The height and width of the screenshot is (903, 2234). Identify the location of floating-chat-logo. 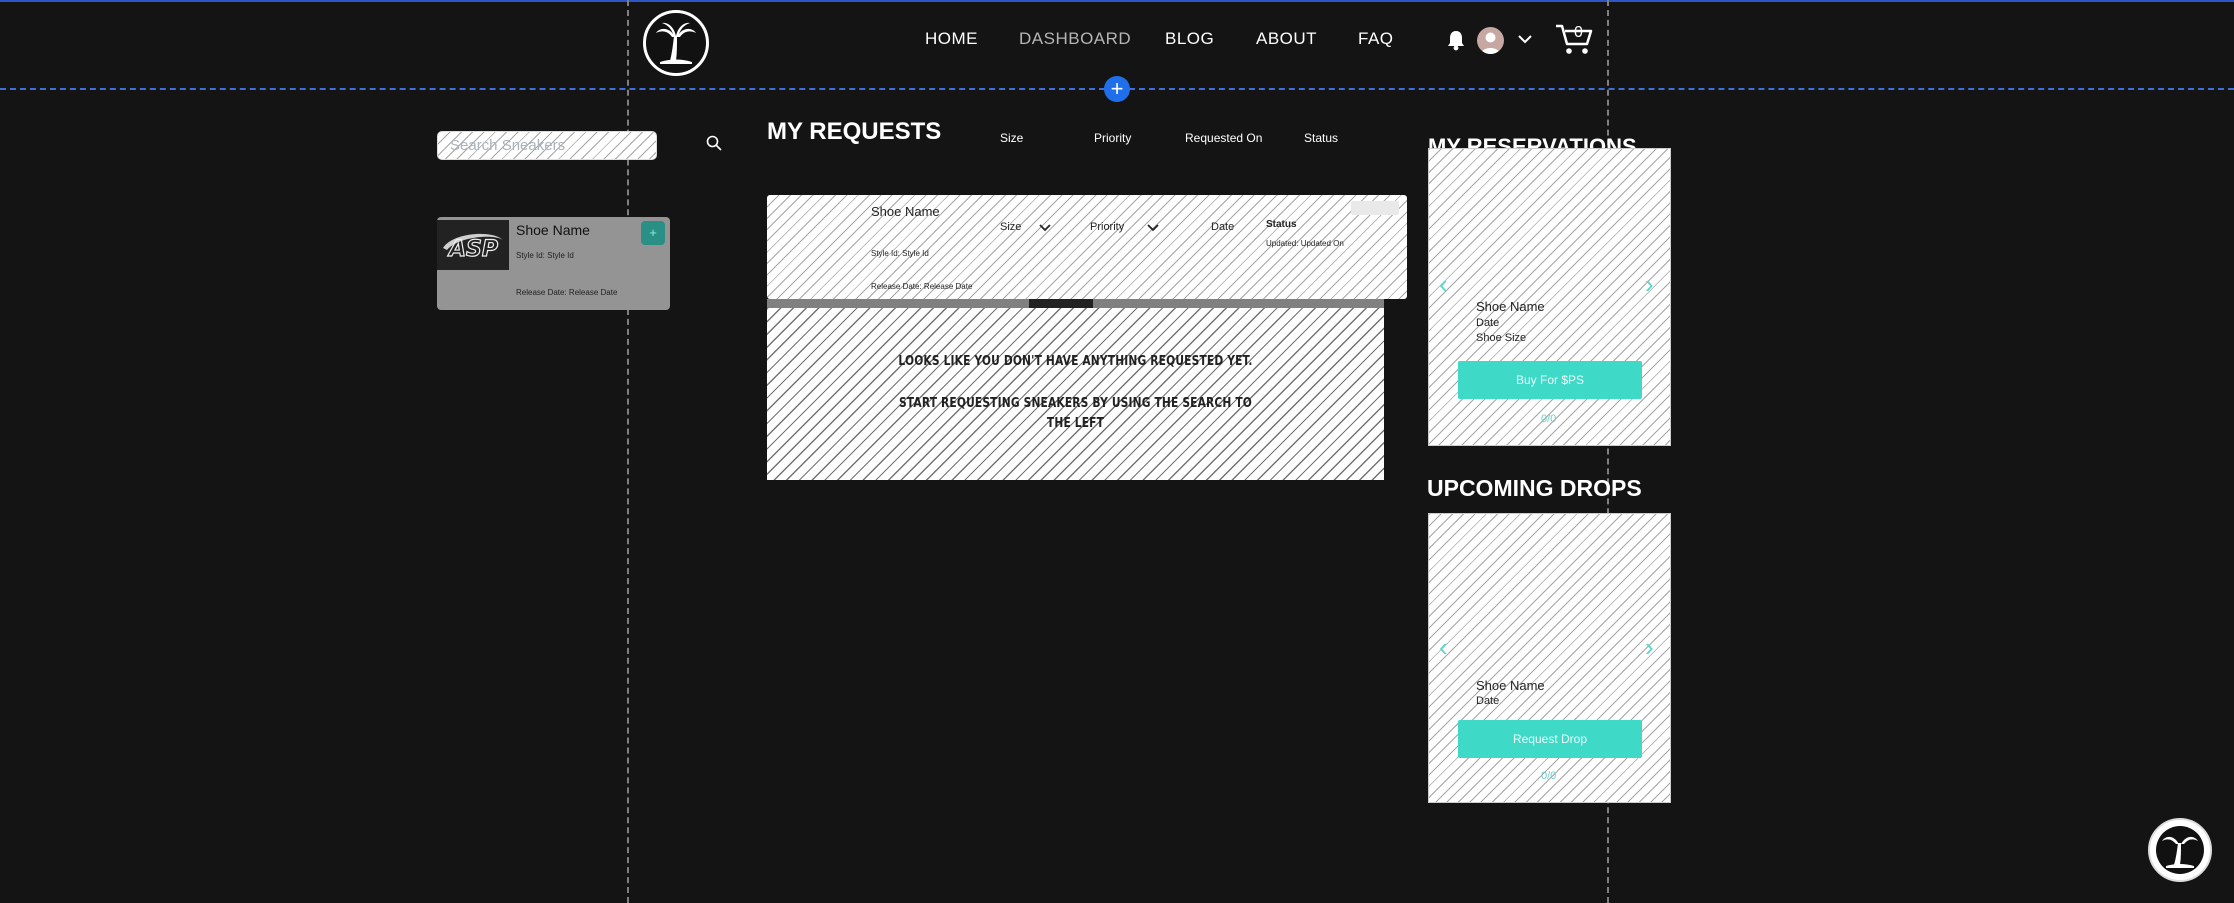
(2180, 850).